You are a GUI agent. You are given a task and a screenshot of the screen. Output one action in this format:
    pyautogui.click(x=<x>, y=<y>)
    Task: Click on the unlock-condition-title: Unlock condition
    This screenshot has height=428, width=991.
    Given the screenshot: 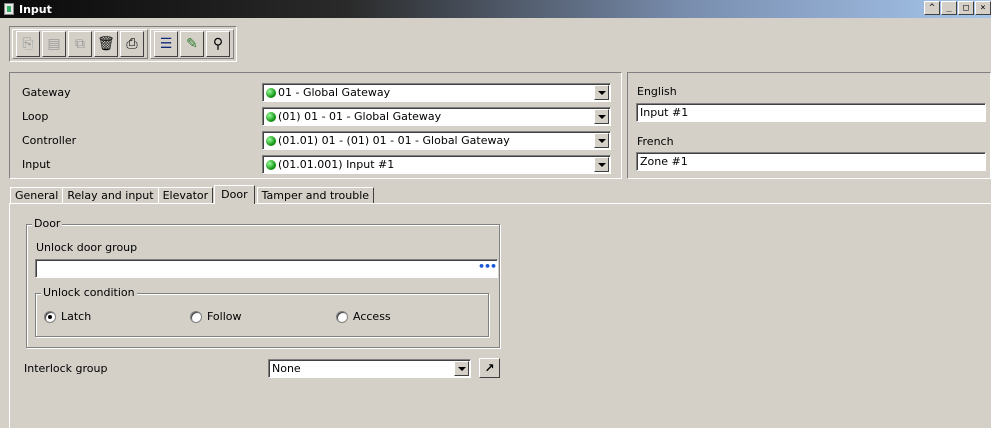 What is the action you would take?
    pyautogui.click(x=89, y=292)
    